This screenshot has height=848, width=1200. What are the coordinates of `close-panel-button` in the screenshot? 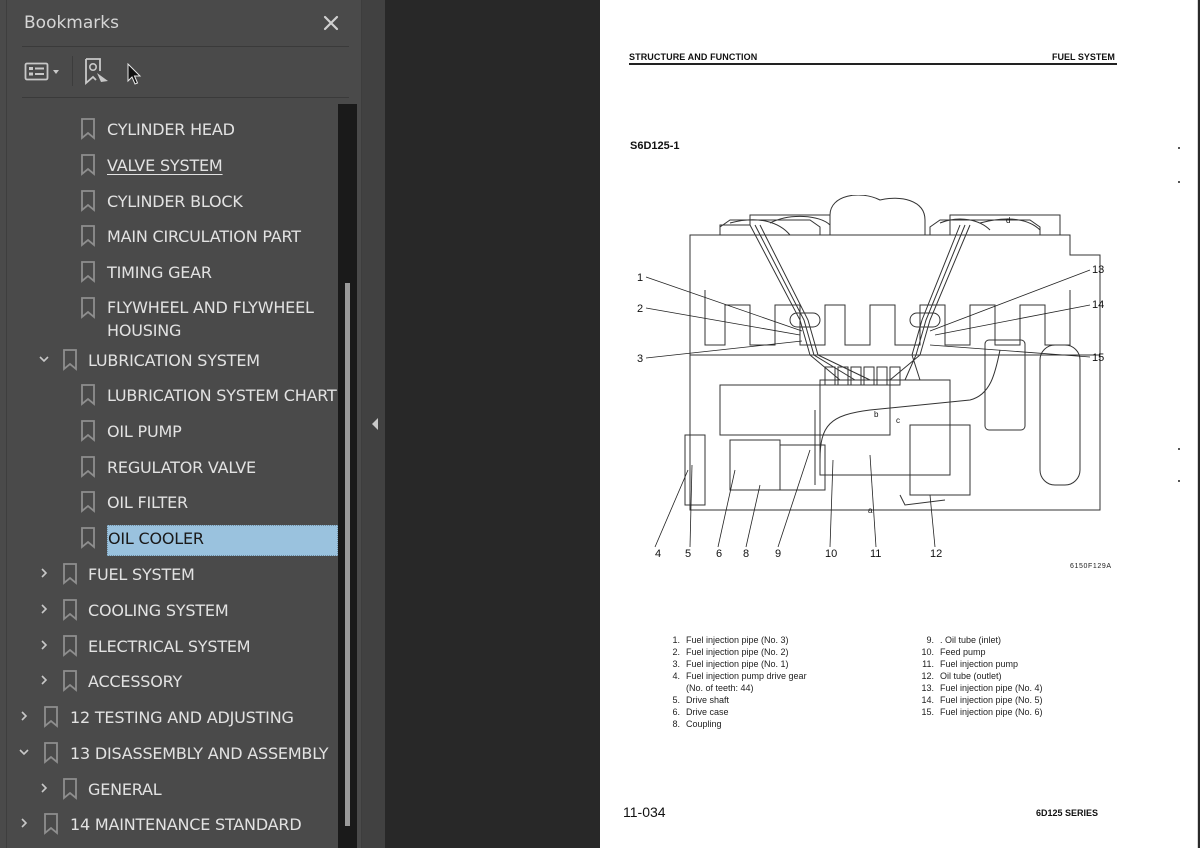 It's located at (331, 23).